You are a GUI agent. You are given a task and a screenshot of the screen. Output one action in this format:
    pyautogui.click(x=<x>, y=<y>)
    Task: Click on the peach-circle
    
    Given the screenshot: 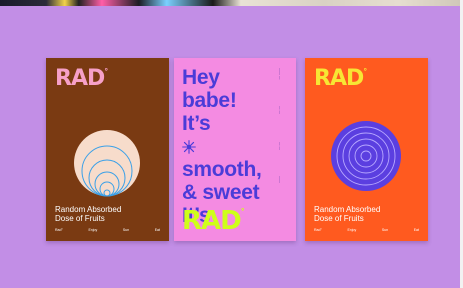 What is the action you would take?
    pyautogui.click(x=107, y=163)
    